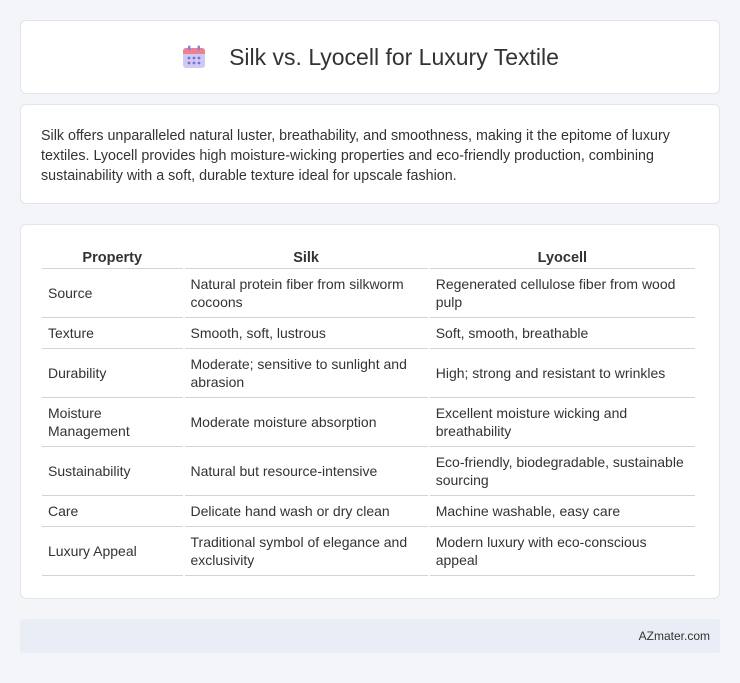 Image resolution: width=740 pixels, height=683 pixels. Describe the element at coordinates (112, 373) in the screenshot. I see `property-cell: Durability` at that location.